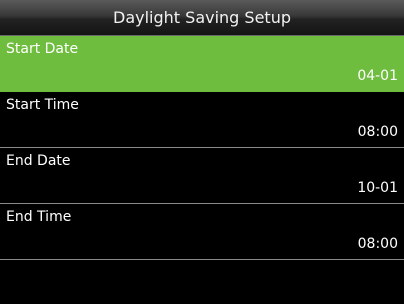  I want to click on menu-item-value: 04-01, so click(377, 76).